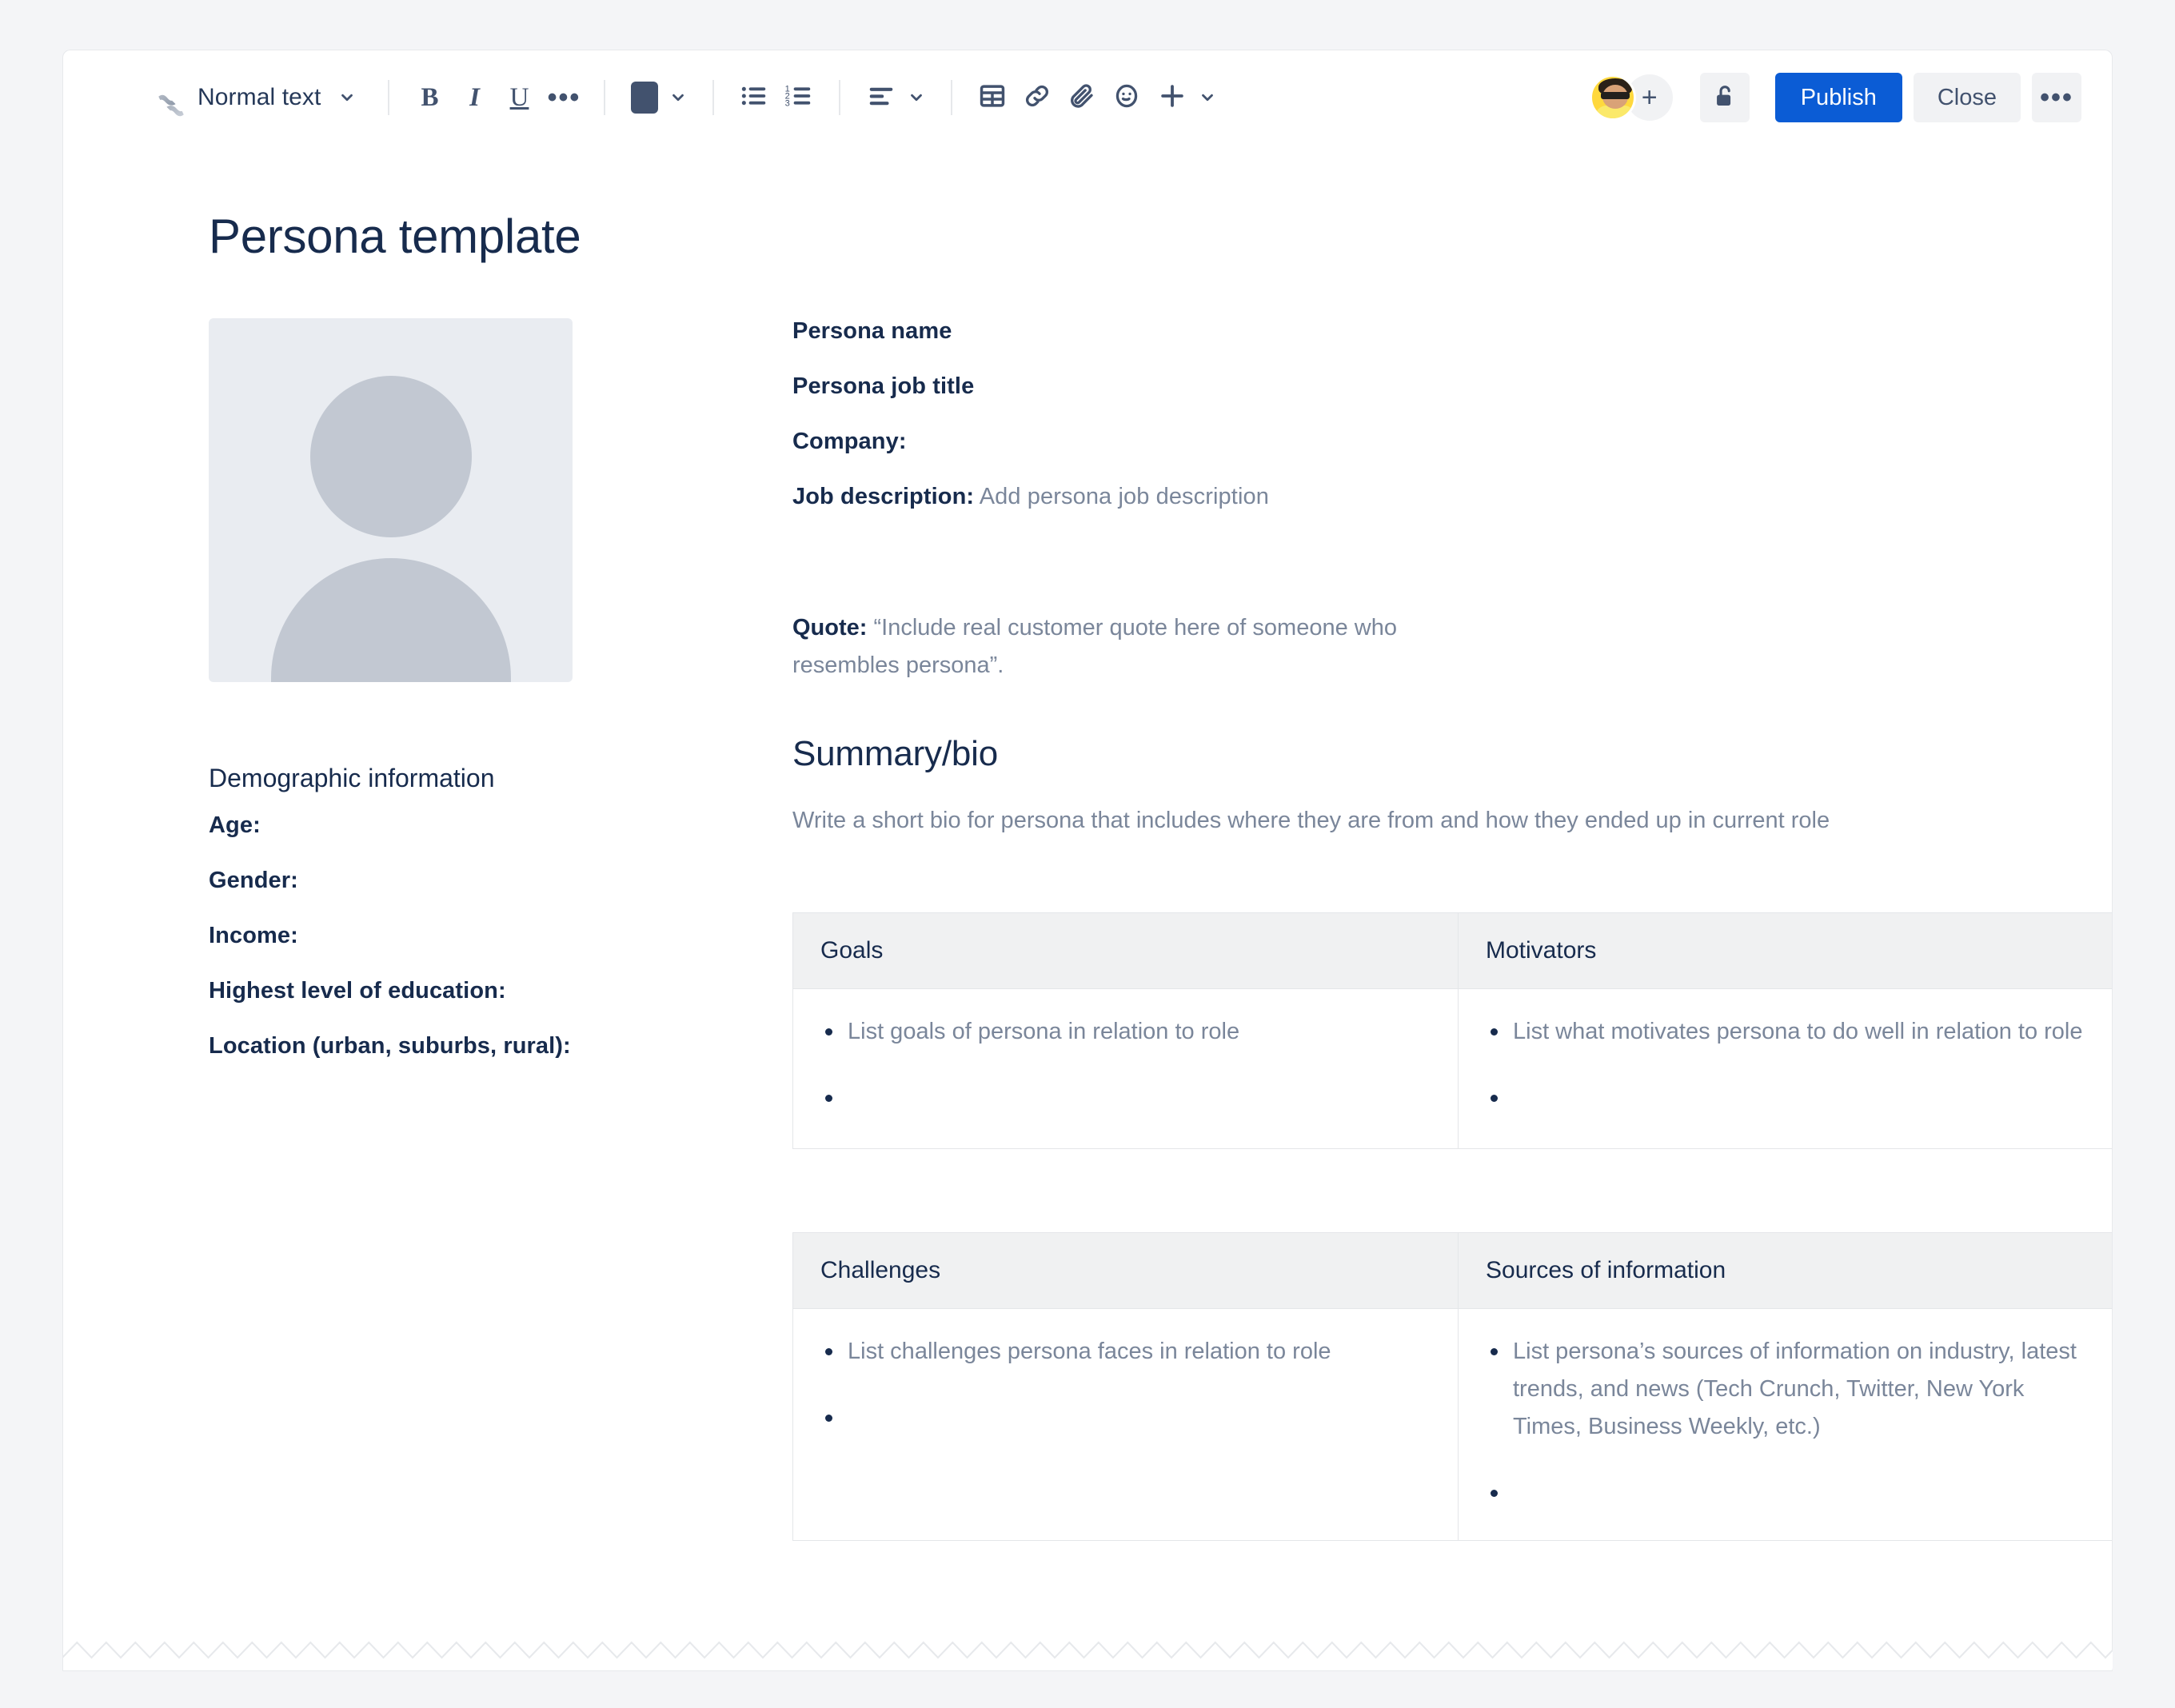  What do you see at coordinates (872, 331) in the screenshot?
I see `persona-name-label: Persona name` at bounding box center [872, 331].